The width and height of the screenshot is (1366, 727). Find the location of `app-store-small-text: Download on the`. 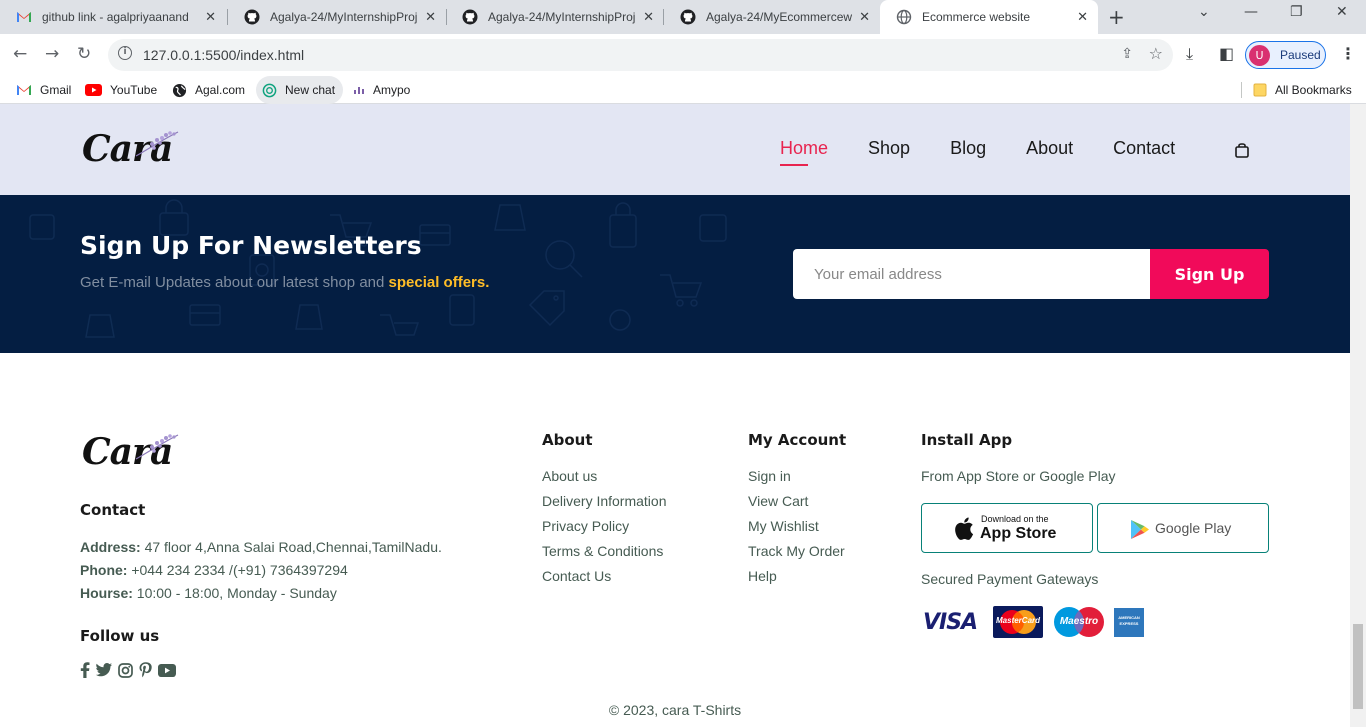

app-store-small-text: Download on the is located at coordinates (1015, 519).